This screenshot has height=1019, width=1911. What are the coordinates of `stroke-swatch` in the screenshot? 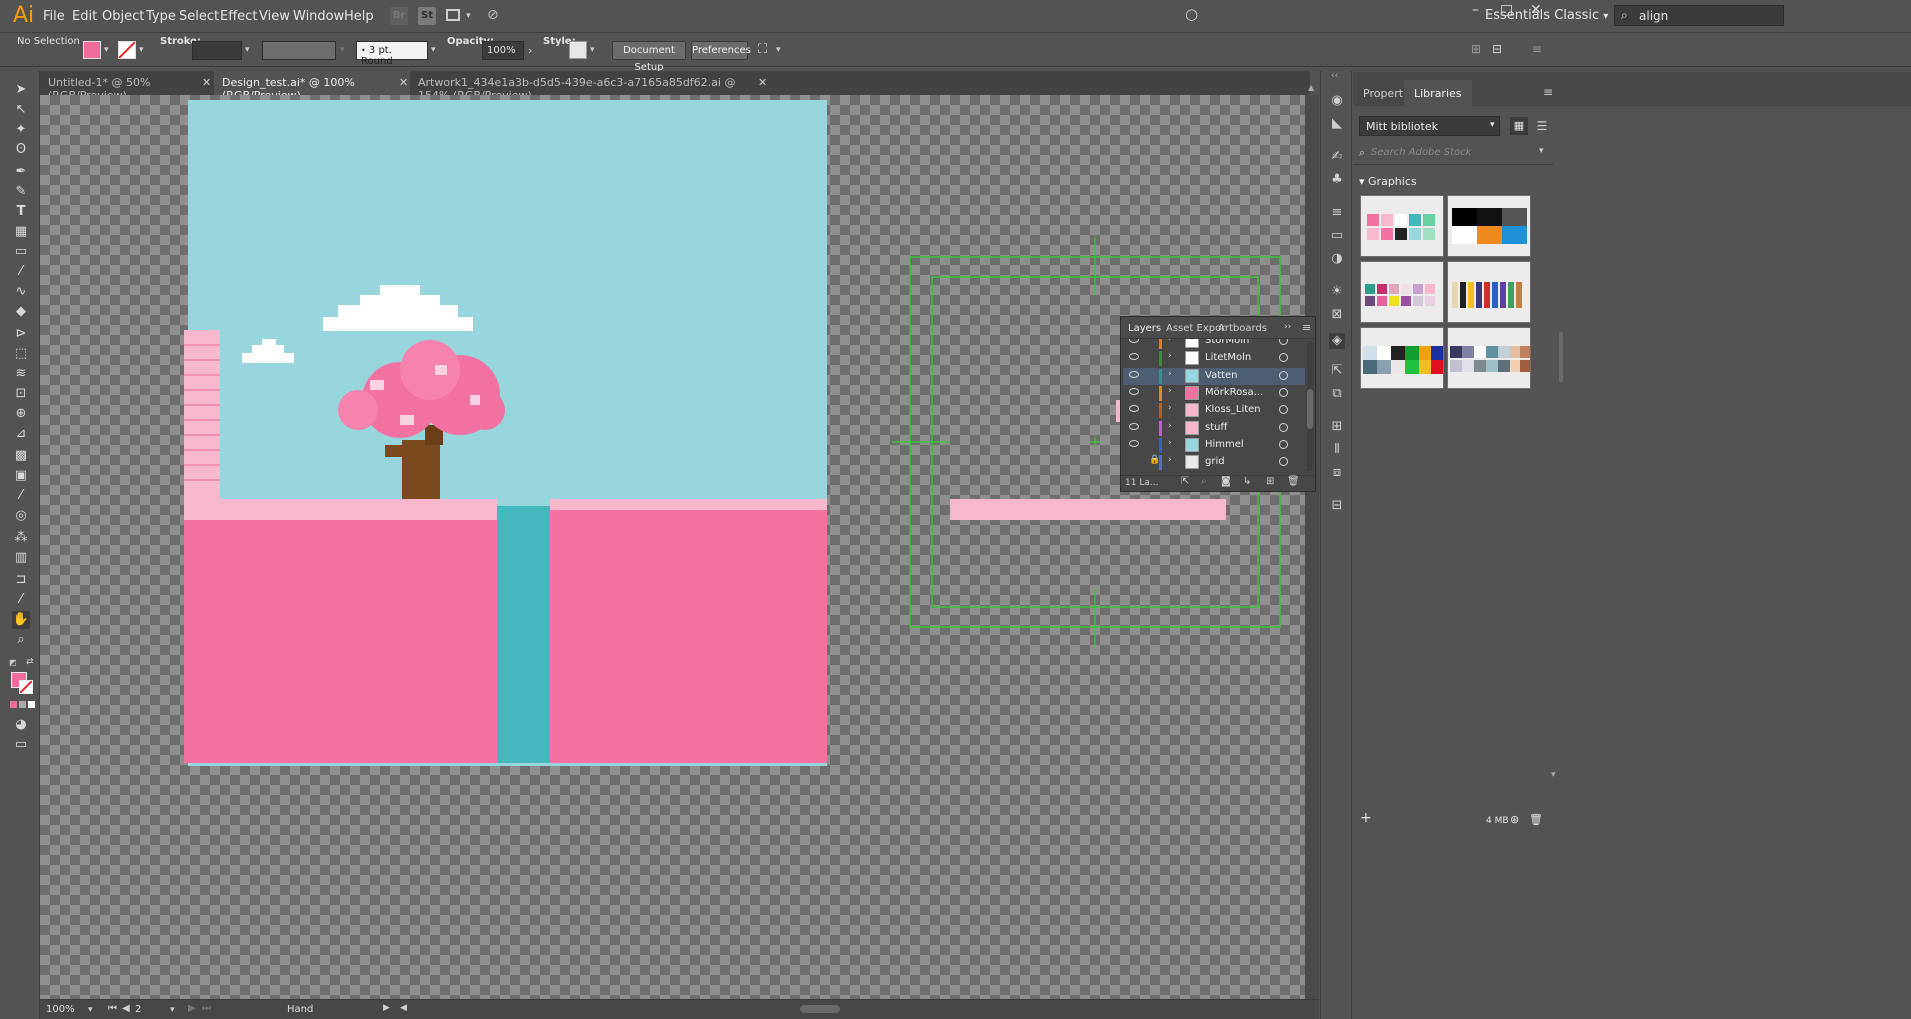 It's located at (127, 50).